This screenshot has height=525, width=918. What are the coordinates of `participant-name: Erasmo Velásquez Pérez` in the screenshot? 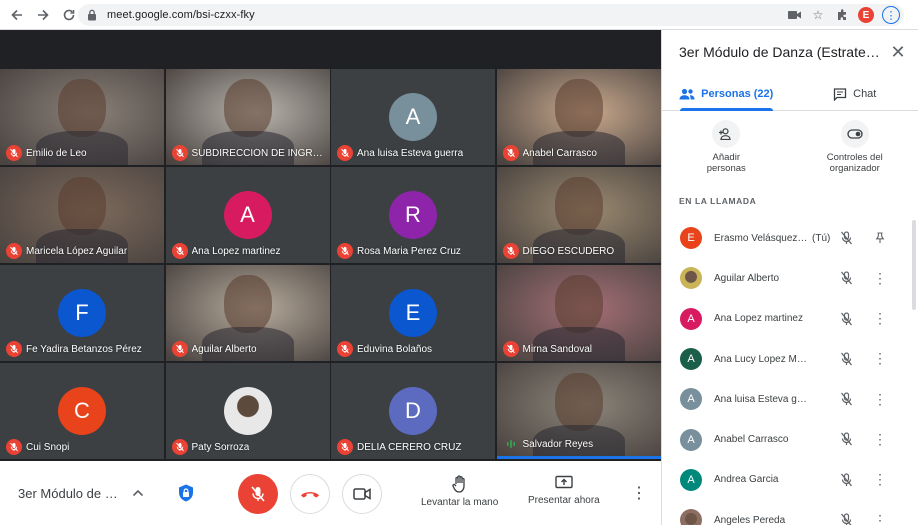 It's located at (762, 238).